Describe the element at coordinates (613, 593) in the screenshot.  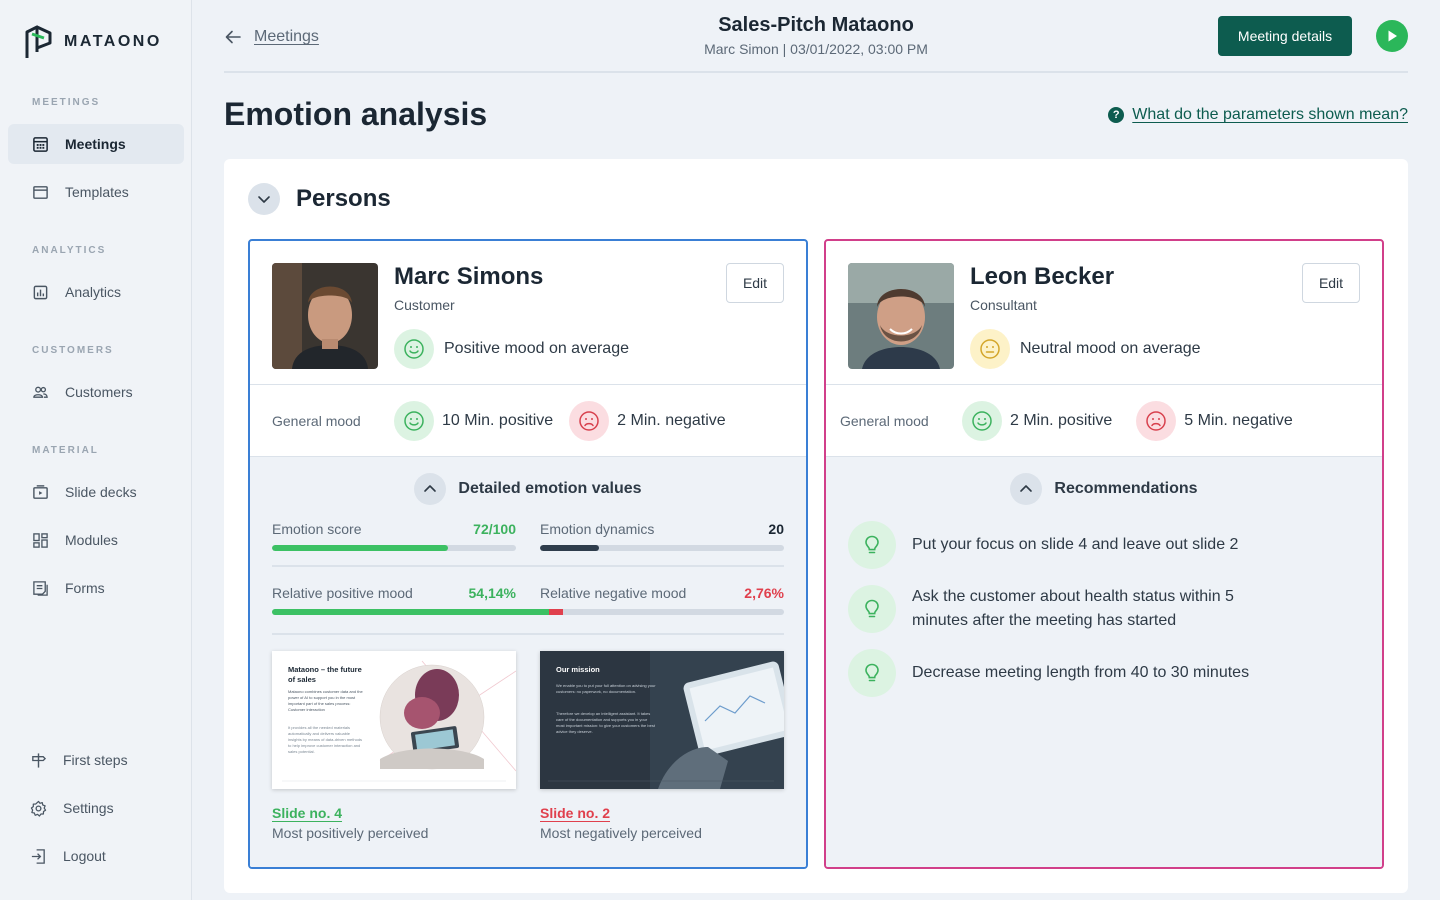
I see `metric-label: Relative negative mood` at that location.